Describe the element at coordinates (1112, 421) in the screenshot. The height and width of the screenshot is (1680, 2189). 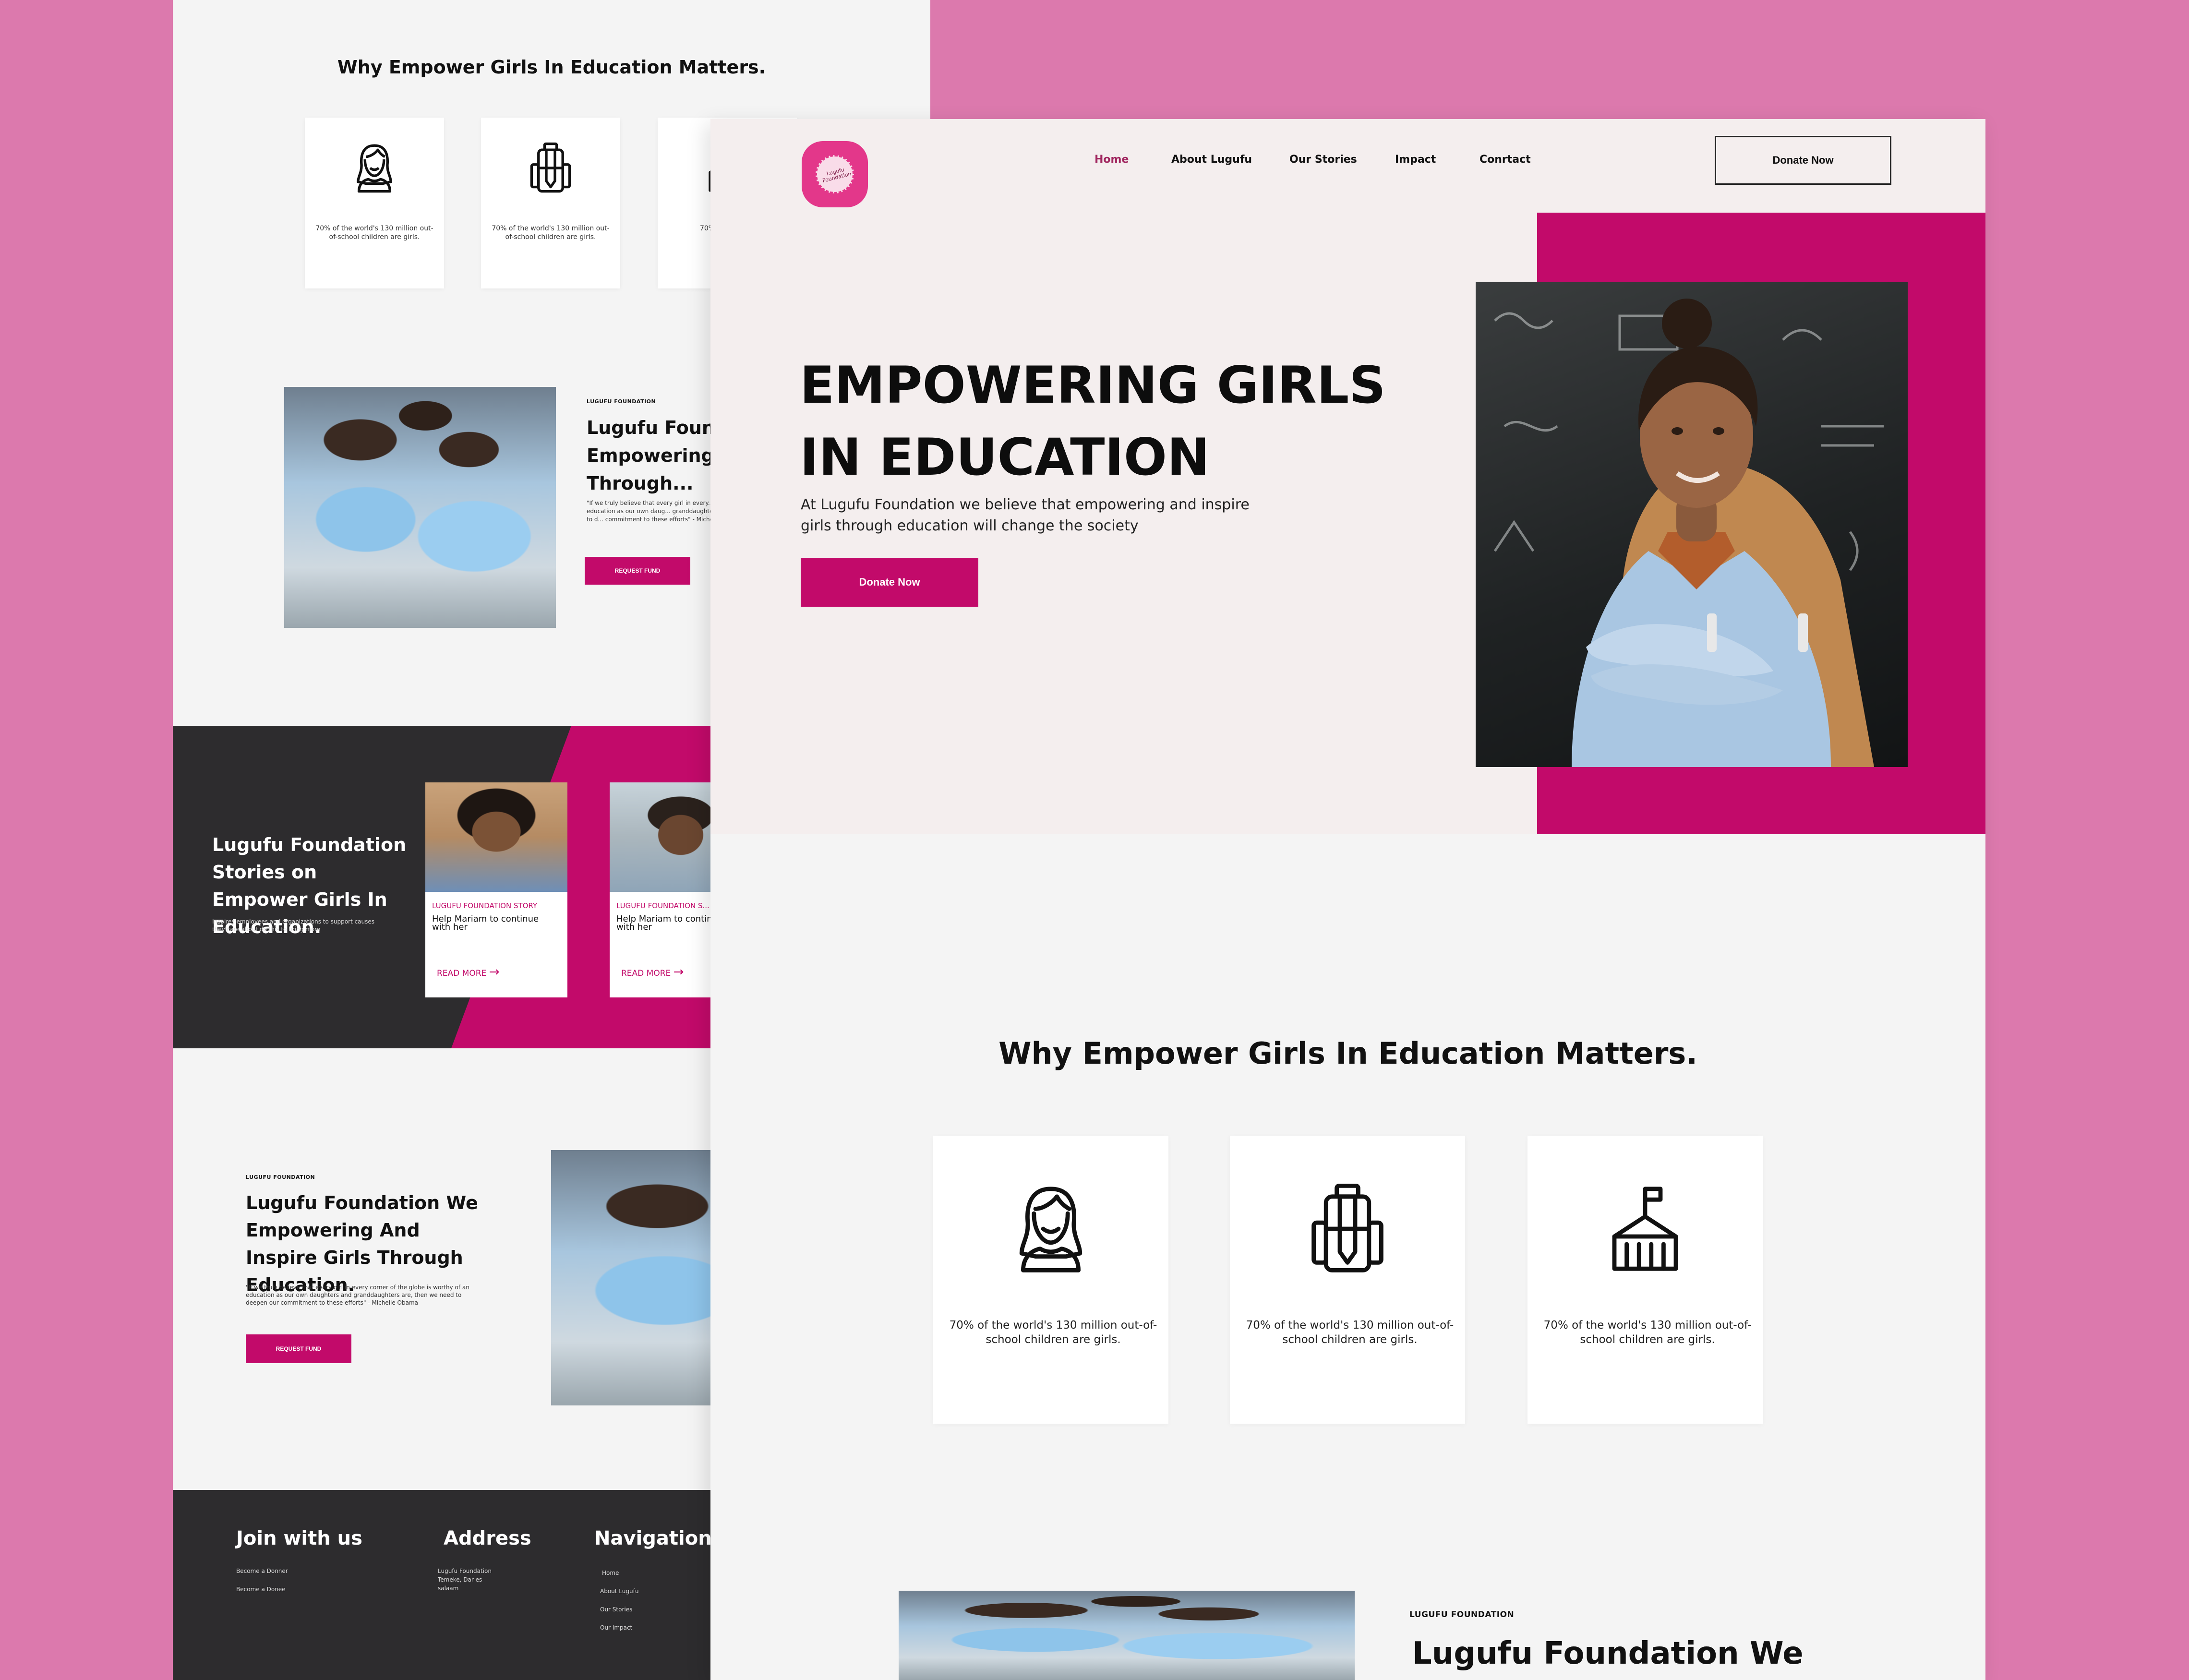
I see `hero-title: EMPOWERING GIRLS IN EDUCATION` at that location.